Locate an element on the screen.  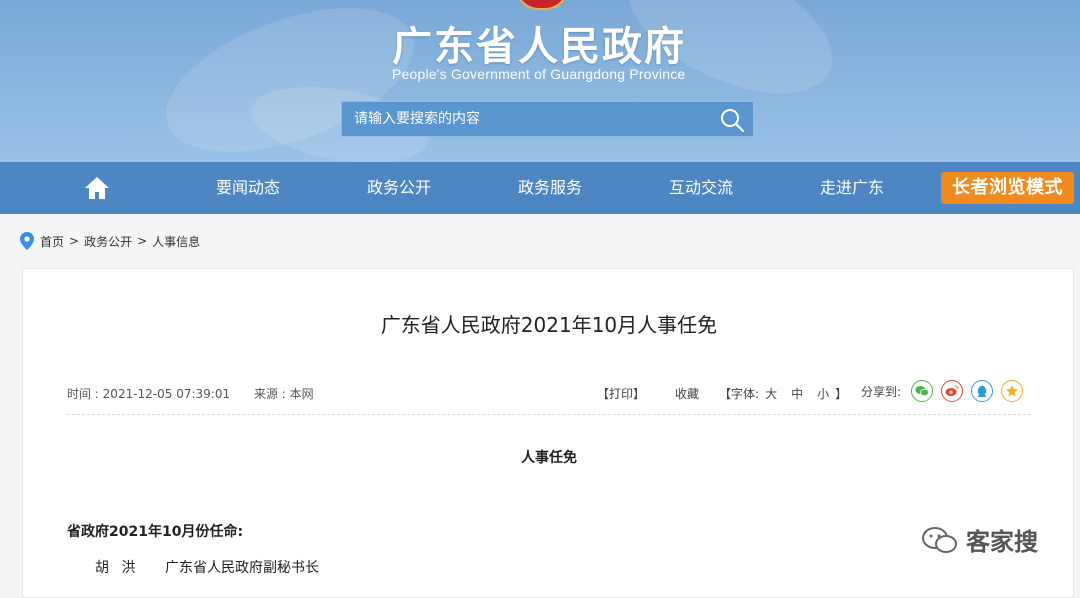
qzone-icon is located at coordinates (1012, 391).